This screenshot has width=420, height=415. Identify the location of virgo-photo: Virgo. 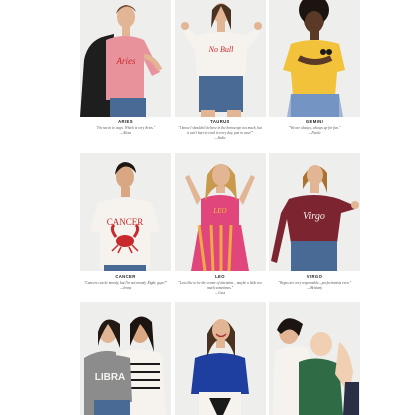
(314, 212).